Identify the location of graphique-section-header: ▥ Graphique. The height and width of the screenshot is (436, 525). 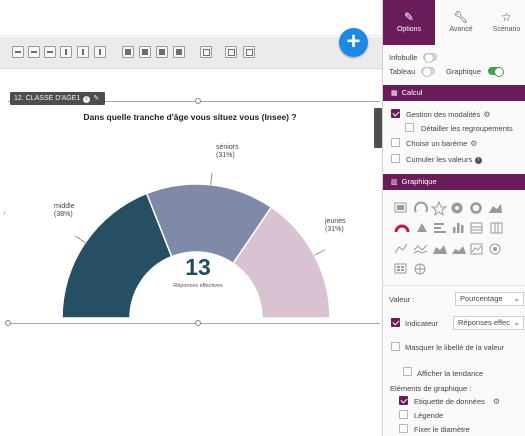
(454, 182).